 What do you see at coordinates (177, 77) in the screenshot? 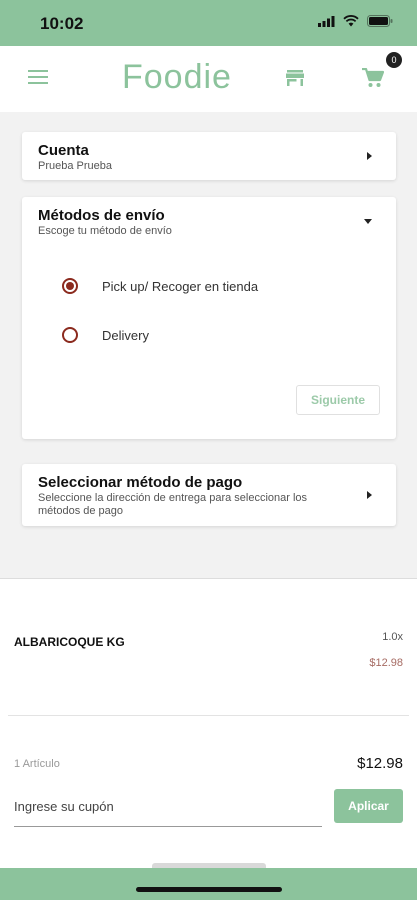
I see `brand-logo: Foodie` at bounding box center [177, 77].